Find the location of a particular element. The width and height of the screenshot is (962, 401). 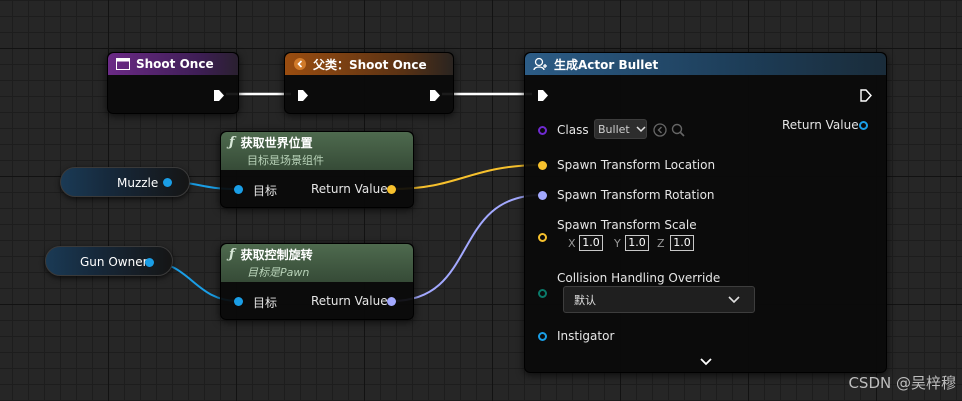

parent-shoot-once-title: 父类：Shoot Once is located at coordinates (370, 64).